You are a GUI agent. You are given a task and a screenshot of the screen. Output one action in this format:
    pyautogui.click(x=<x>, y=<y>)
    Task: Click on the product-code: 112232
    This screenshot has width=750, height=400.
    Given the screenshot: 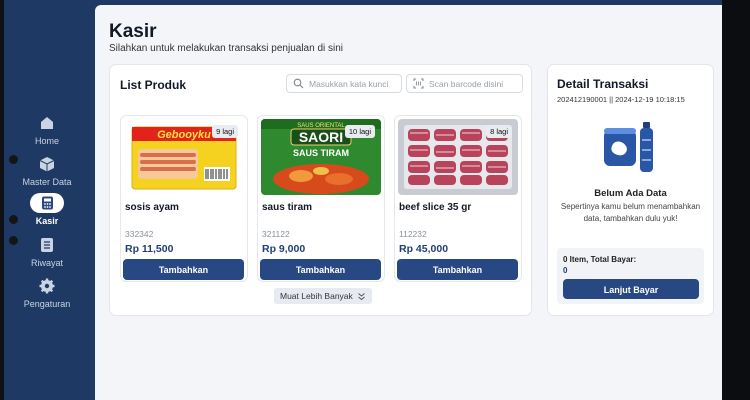 What is the action you would take?
    pyautogui.click(x=413, y=234)
    